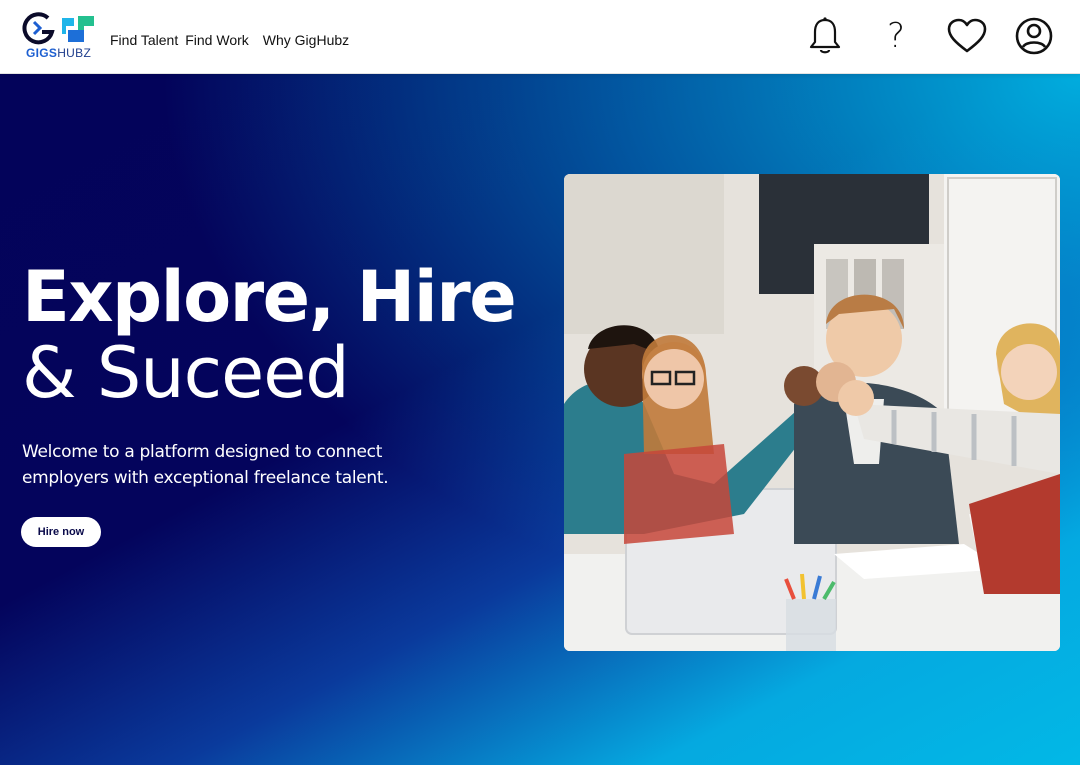  I want to click on nav-find-work: Find Work, so click(217, 40).